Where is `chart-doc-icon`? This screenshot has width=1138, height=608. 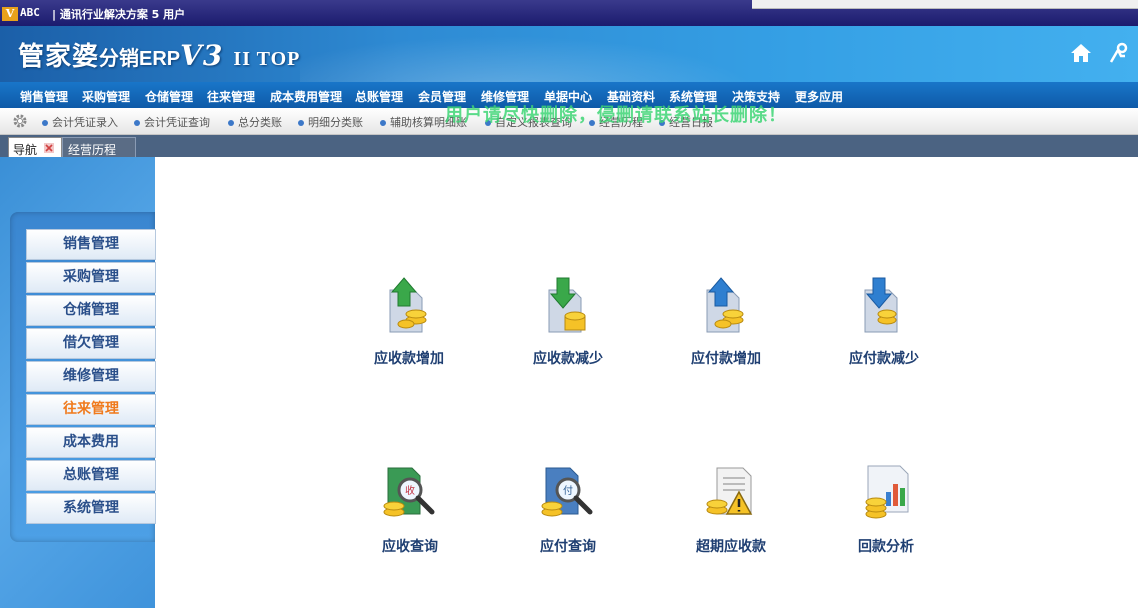
chart-doc-icon is located at coordinates (887, 492).